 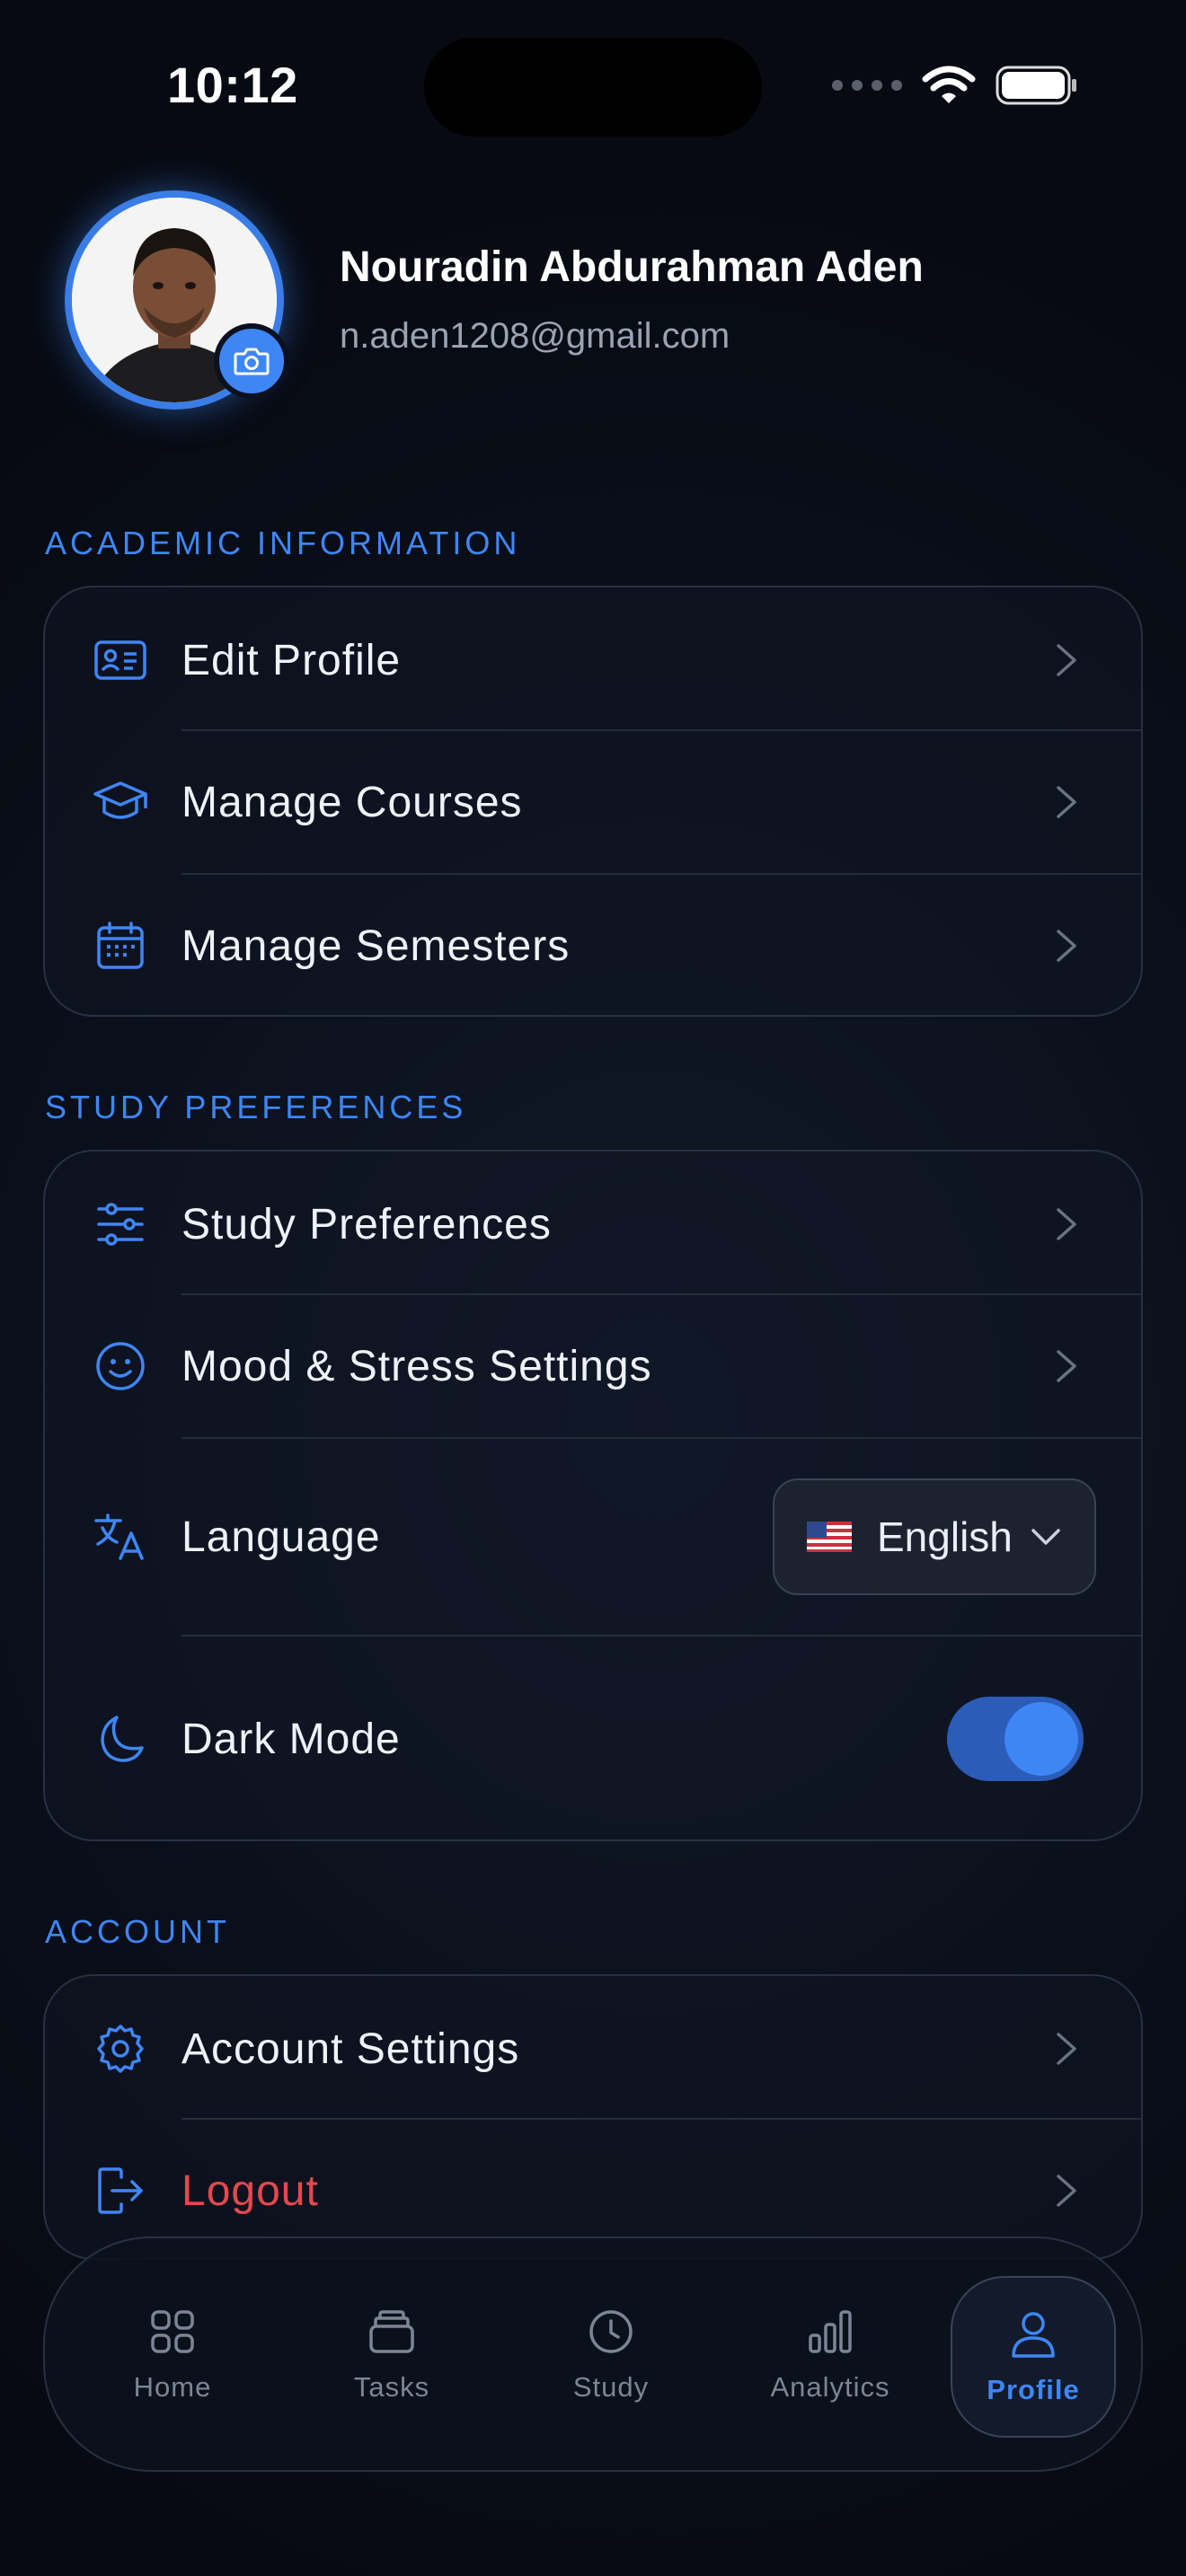 What do you see at coordinates (250, 2190) in the screenshot?
I see `menu-item-label-logout: Logout` at bounding box center [250, 2190].